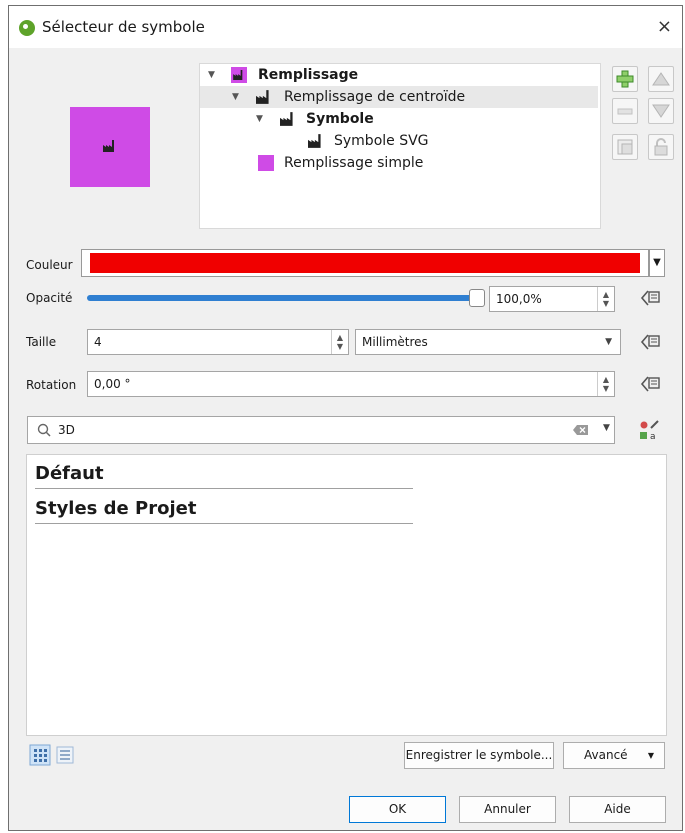  Describe the element at coordinates (664, 26) in the screenshot. I see `close-button: ×` at that location.